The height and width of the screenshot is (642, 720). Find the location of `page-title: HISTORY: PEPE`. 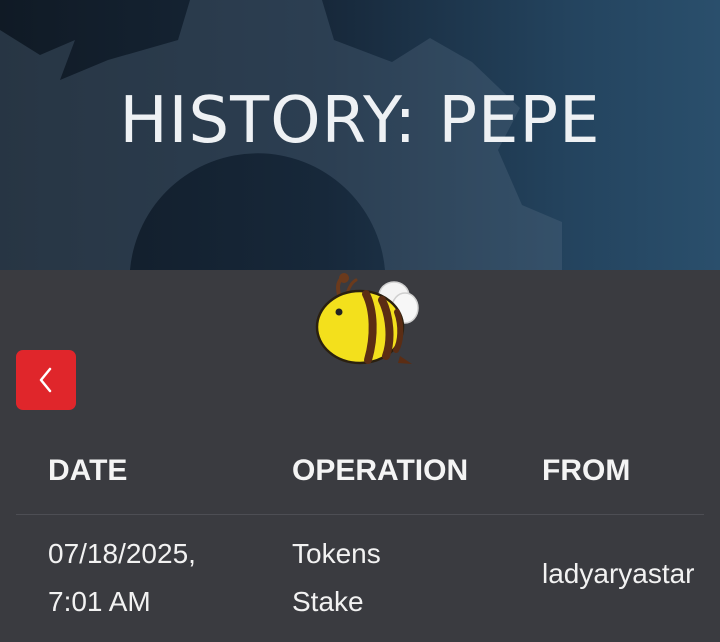

page-title: HISTORY: PEPE is located at coordinates (360, 121).